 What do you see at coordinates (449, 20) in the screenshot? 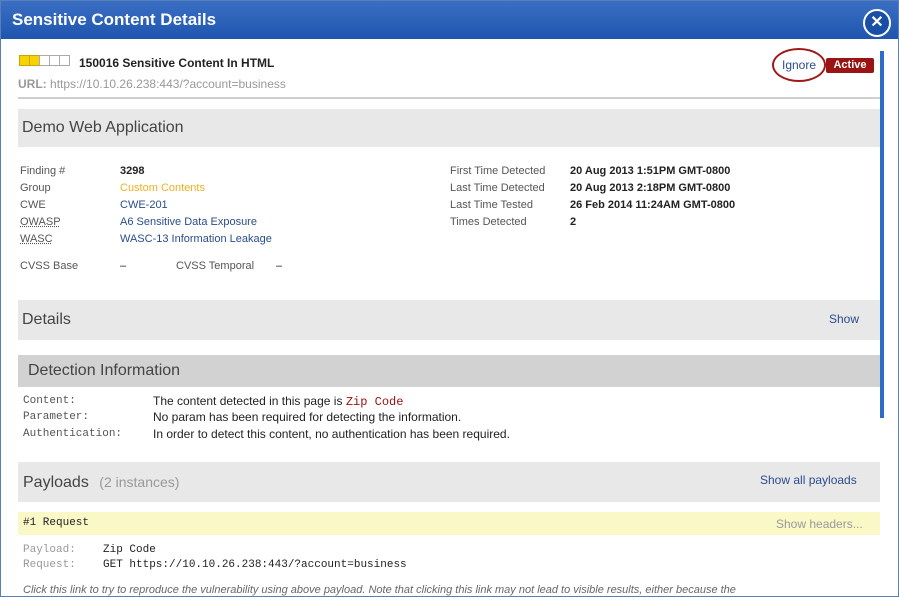
I see `dialog-titlebar: Sensitive Content Details ✕` at bounding box center [449, 20].